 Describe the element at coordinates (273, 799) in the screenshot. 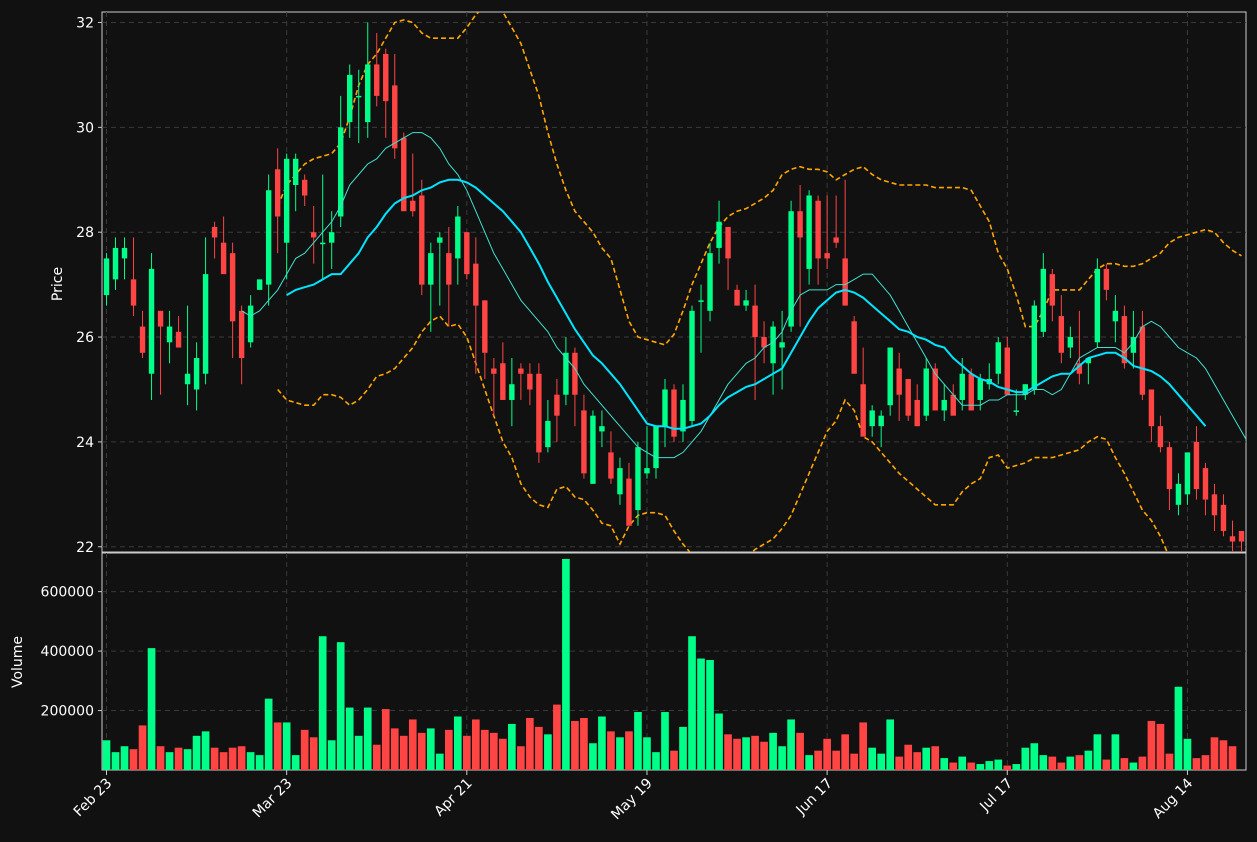

I see `x-tick-label: Mar 23` at that location.